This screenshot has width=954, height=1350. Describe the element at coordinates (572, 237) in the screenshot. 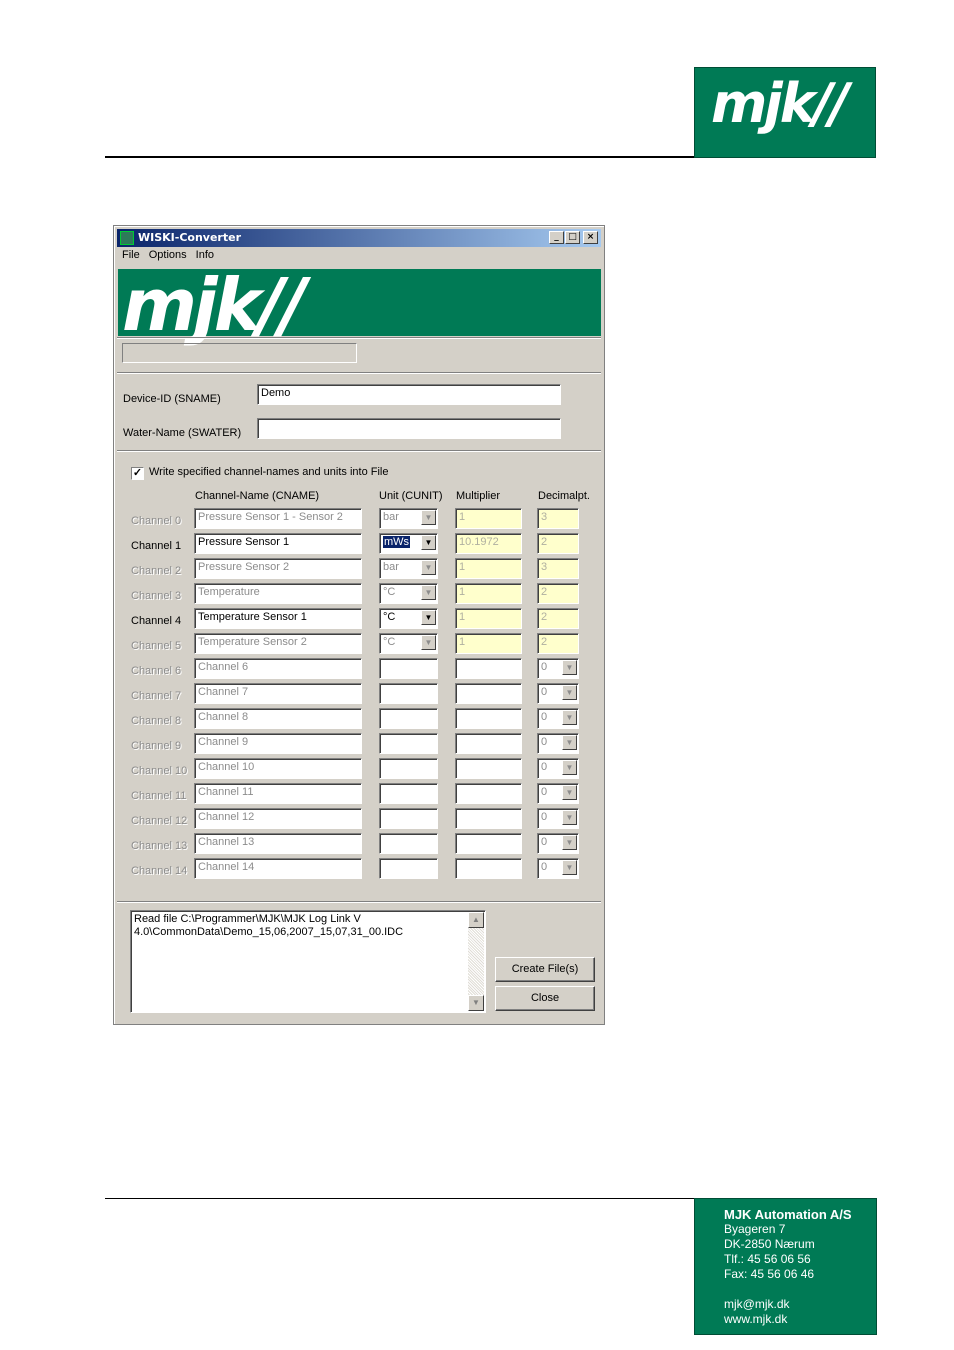

I see `maximize-button: □` at that location.